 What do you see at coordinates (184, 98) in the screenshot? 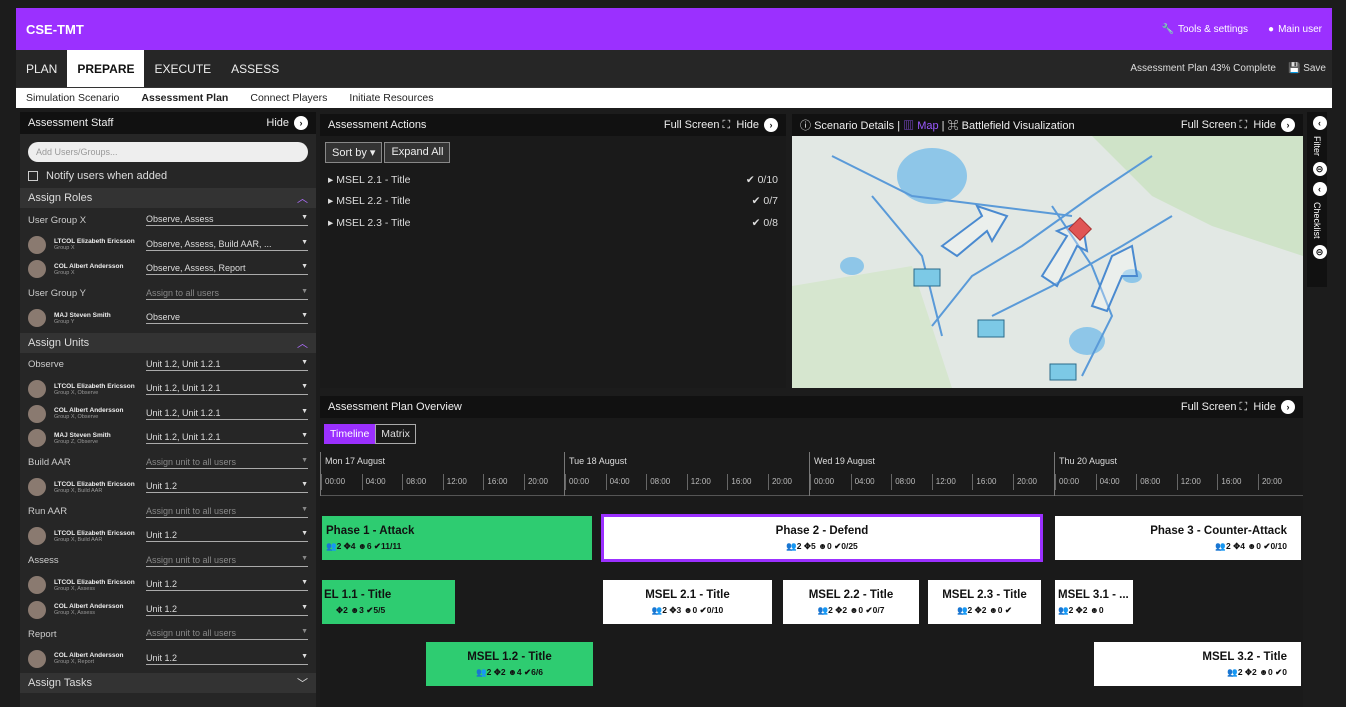
I see `subtab-assessment-plan: Assessment Plan` at bounding box center [184, 98].